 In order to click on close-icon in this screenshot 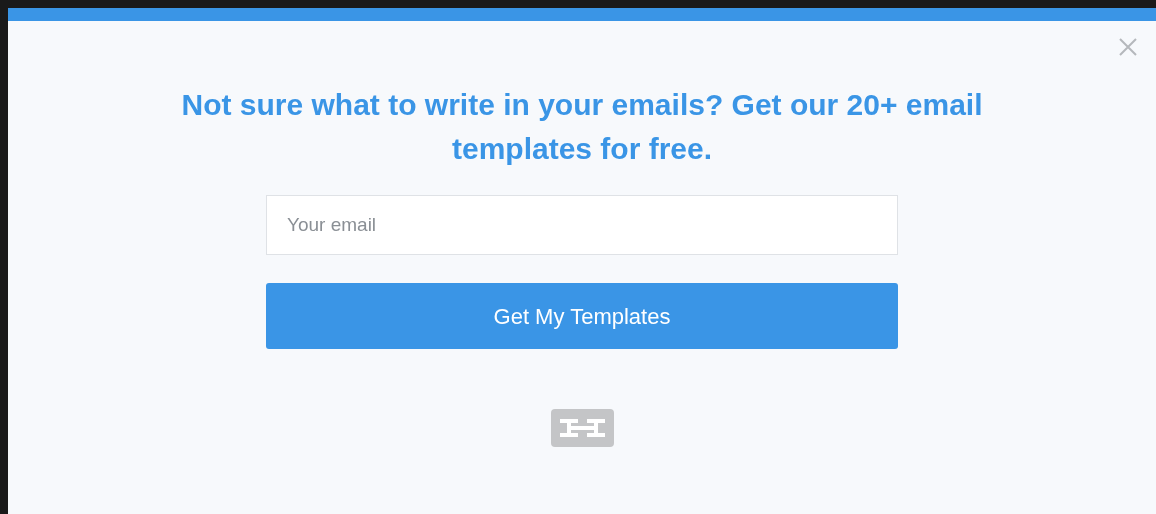, I will do `click(1128, 47)`.